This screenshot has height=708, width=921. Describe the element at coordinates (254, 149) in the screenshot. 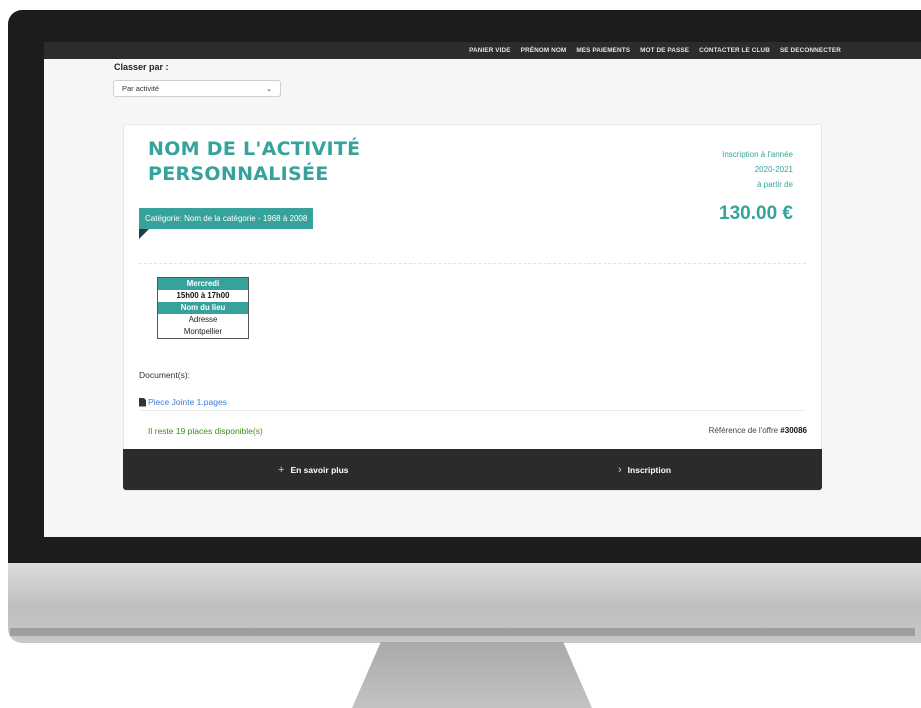

I see `activity-title-line-1: NOM DE L'ACTIVITÉ` at that location.